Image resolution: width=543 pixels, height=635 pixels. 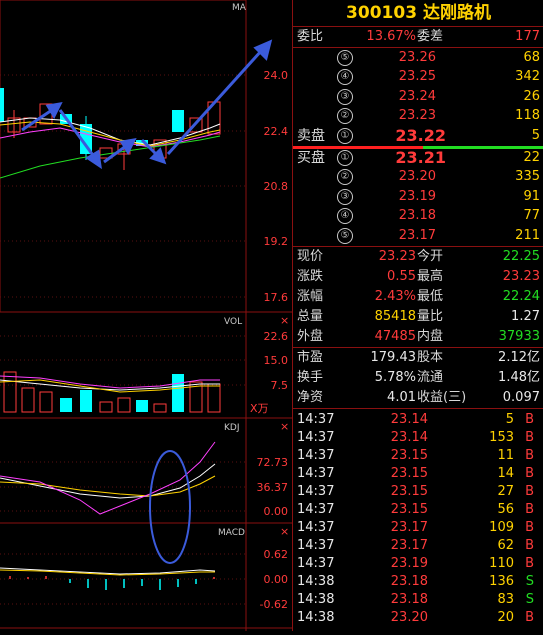 What do you see at coordinates (442, 397) in the screenshot?
I see `stat-label: 收益(三)` at bounding box center [442, 397].